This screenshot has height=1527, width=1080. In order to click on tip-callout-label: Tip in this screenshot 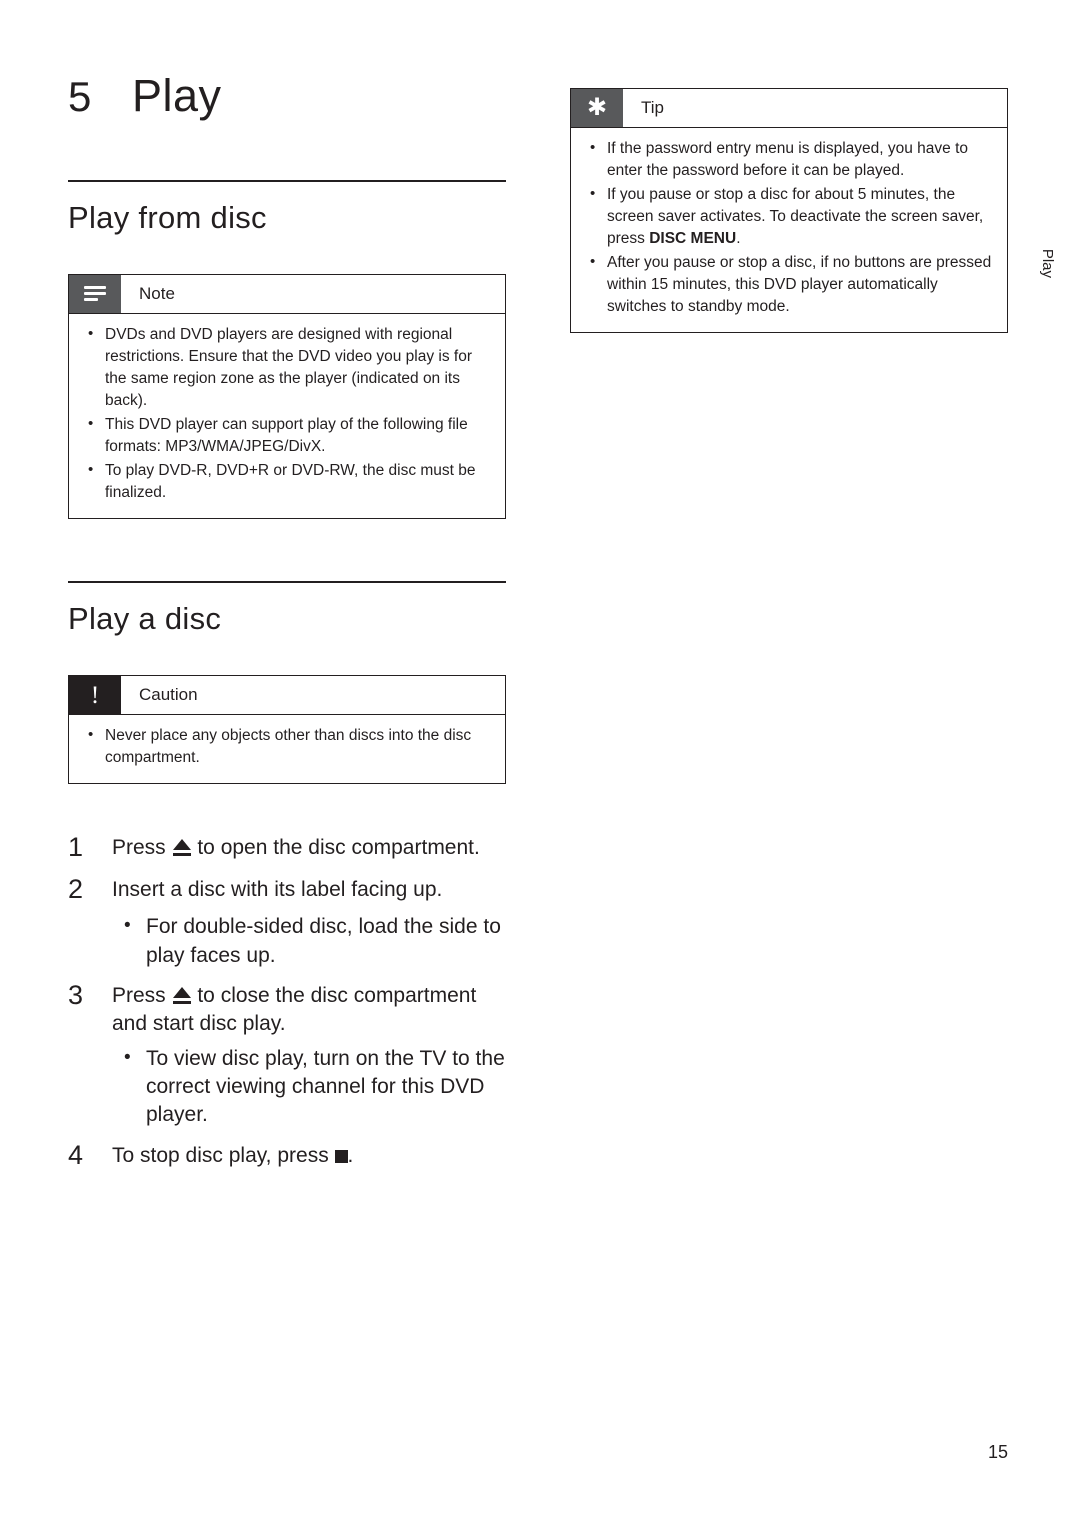, I will do `click(652, 107)`.